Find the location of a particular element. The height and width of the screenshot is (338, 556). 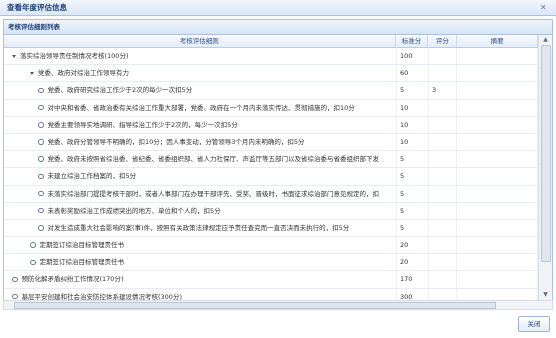

table-row: 党委、政府研究综治工作少于2次的每少一次扣5分 5 3 is located at coordinates (271, 91).